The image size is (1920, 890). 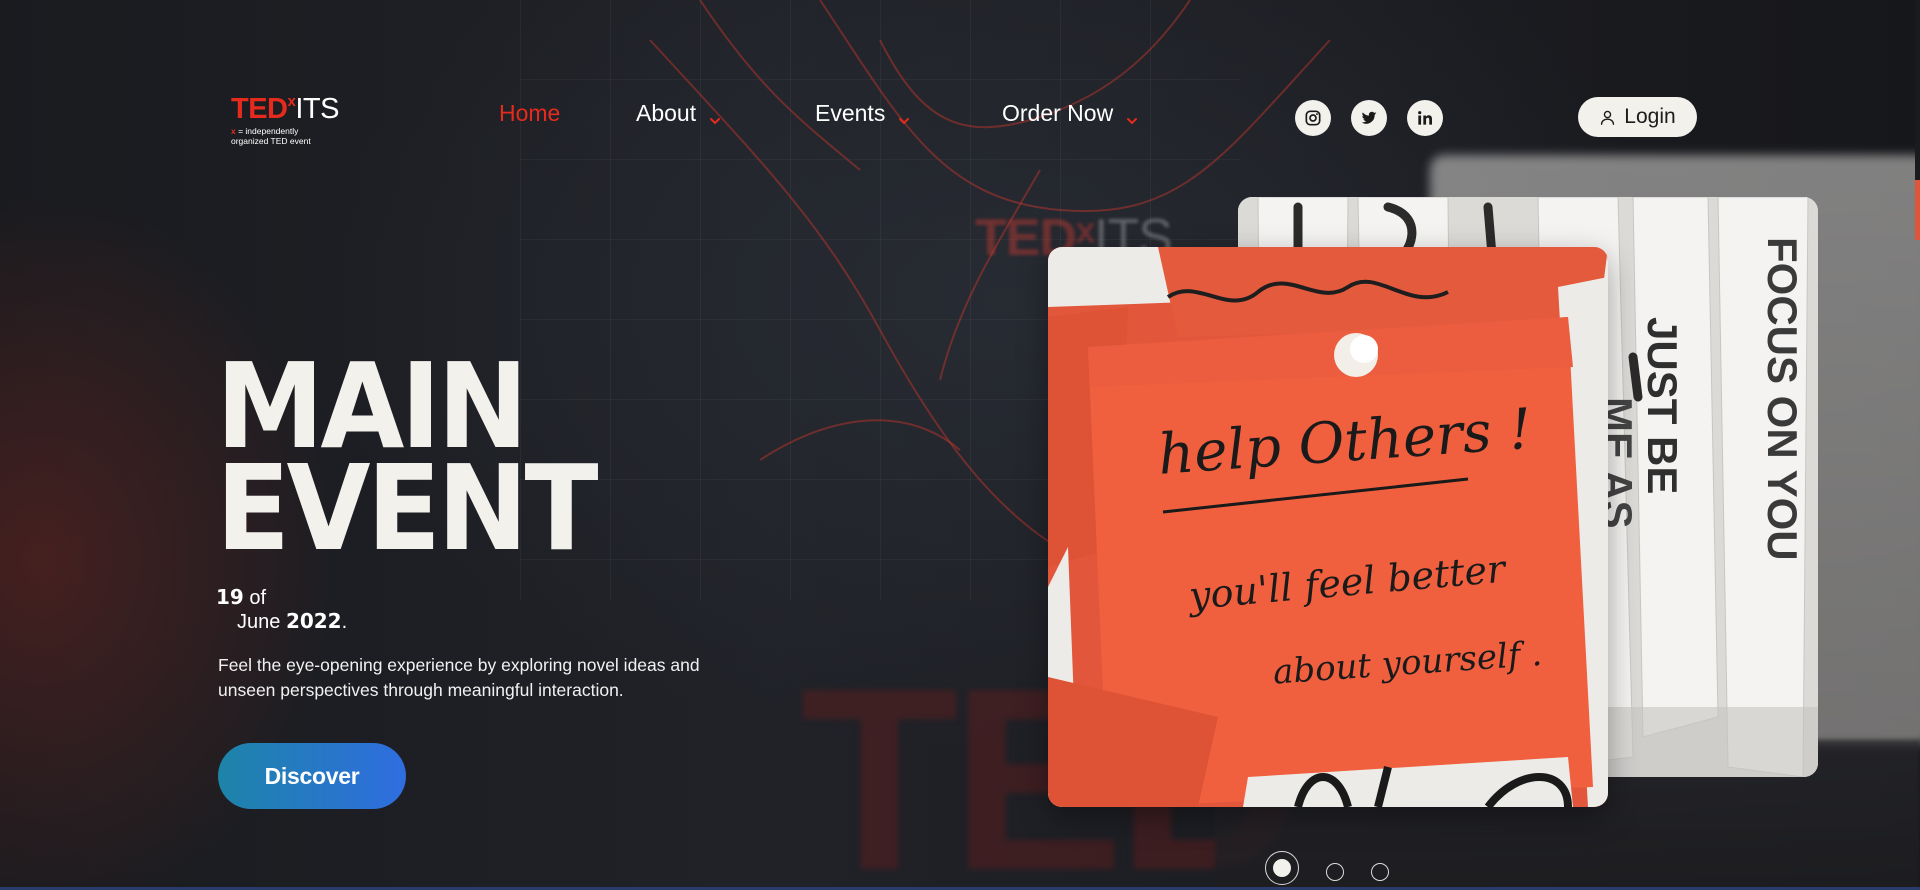 What do you see at coordinates (1782, 399) in the screenshot?
I see `banner-text-focus-on-you: FOCUS ON YOU` at bounding box center [1782, 399].